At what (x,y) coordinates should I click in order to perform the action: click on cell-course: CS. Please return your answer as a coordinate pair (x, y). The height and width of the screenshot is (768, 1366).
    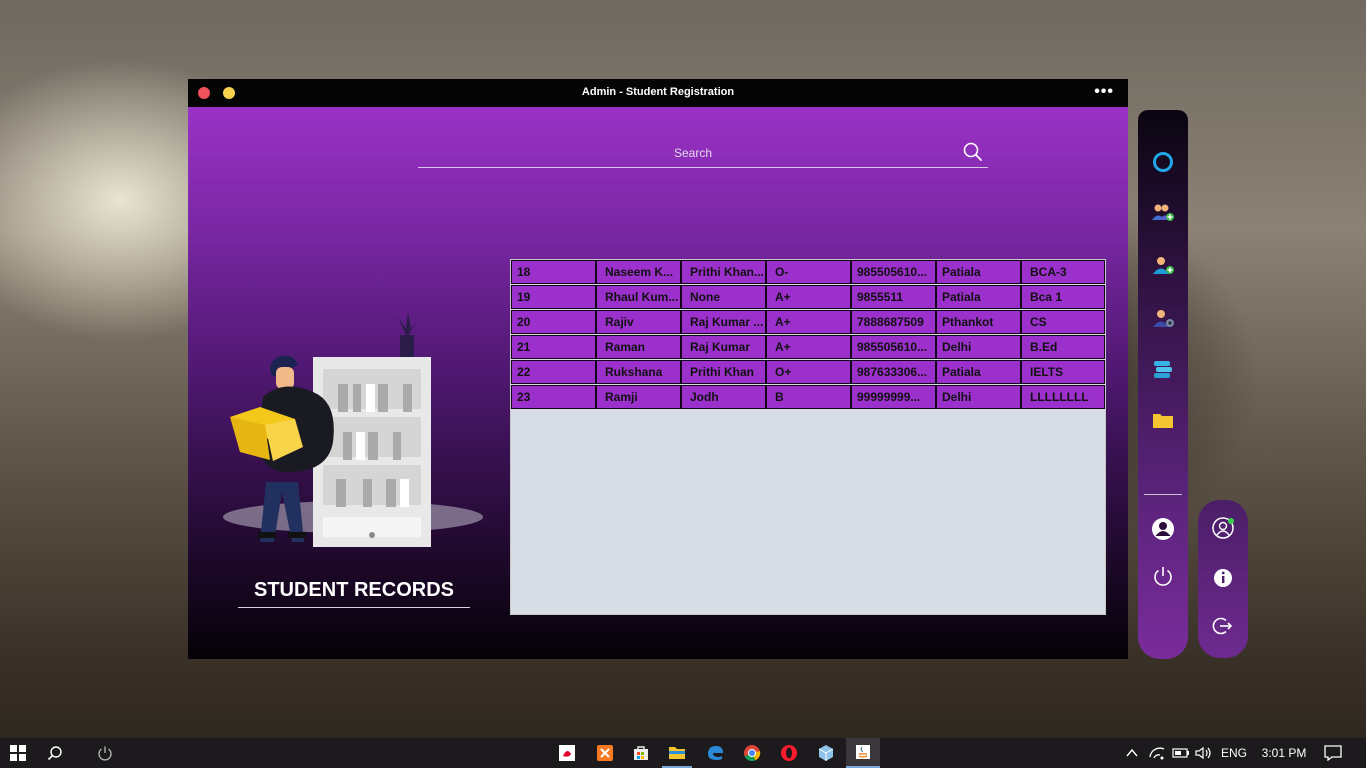
    Looking at the image, I should click on (1063, 322).